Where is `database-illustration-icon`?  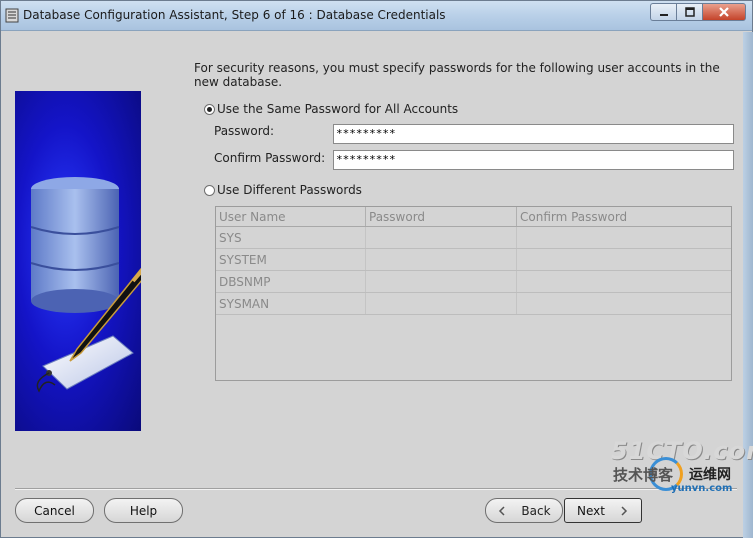 database-illustration-icon is located at coordinates (85, 285).